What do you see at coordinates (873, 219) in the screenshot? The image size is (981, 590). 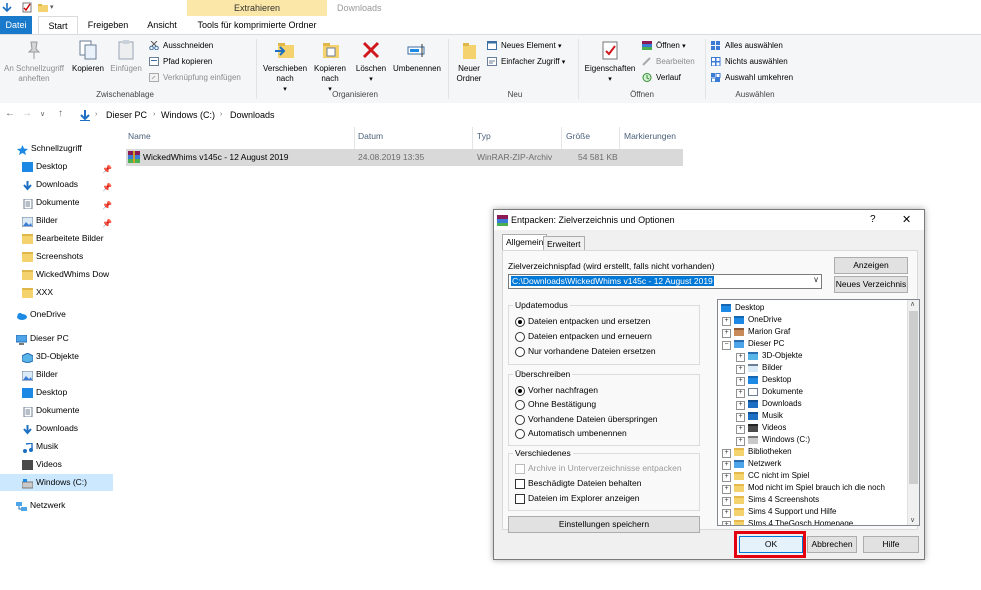 I see `help-question-button: ?` at bounding box center [873, 219].